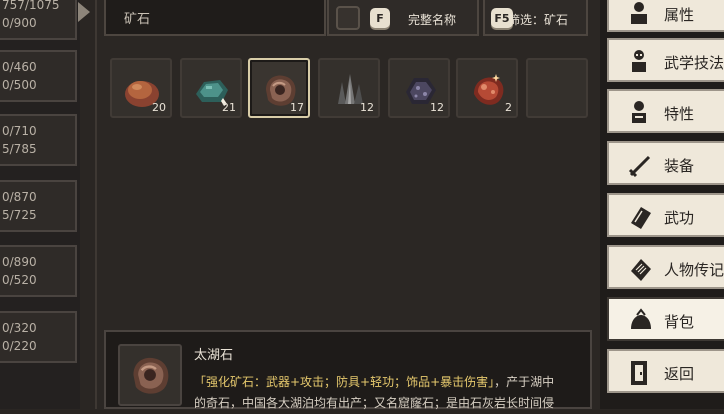 This screenshot has width=724, height=414. What do you see at coordinates (211, 88) in the screenshot?
I see `inventory-slot: 21` at bounding box center [211, 88].